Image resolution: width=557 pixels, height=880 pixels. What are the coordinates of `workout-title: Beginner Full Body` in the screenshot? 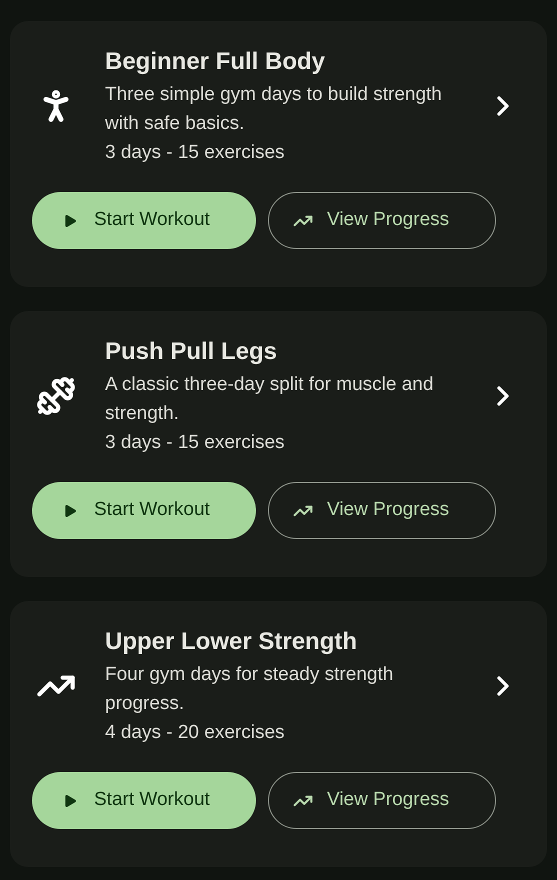 It's located at (215, 62).